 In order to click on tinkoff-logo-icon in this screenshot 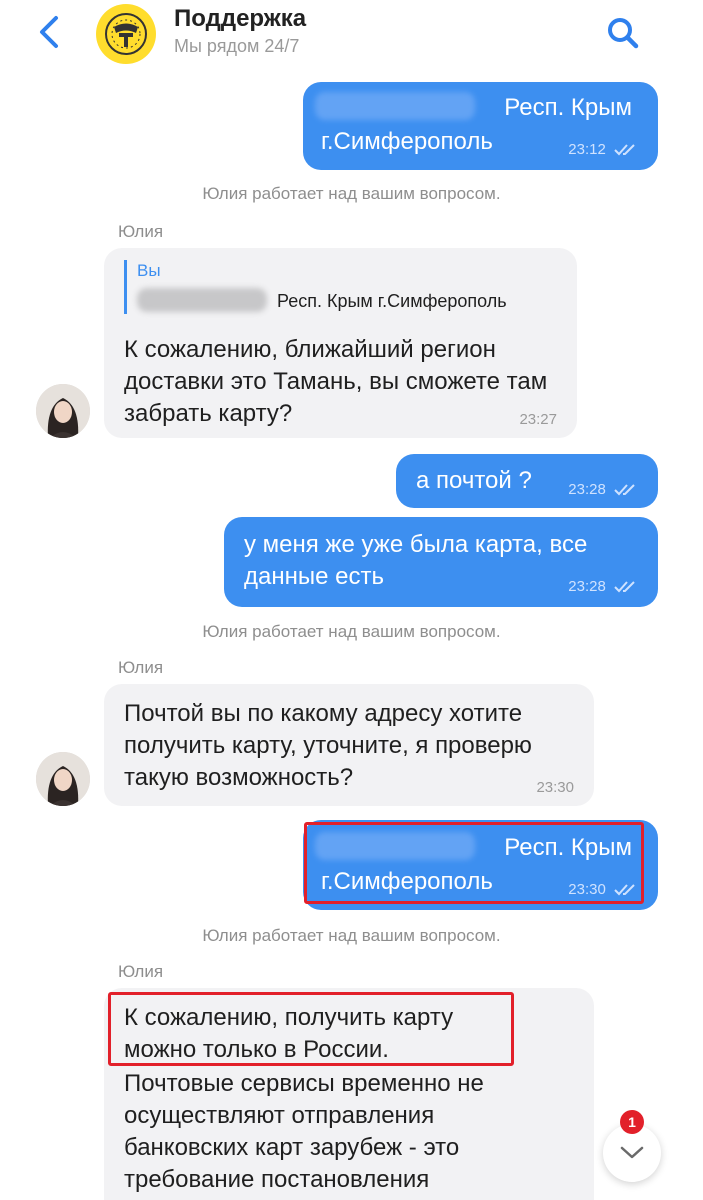, I will do `click(126, 34)`.